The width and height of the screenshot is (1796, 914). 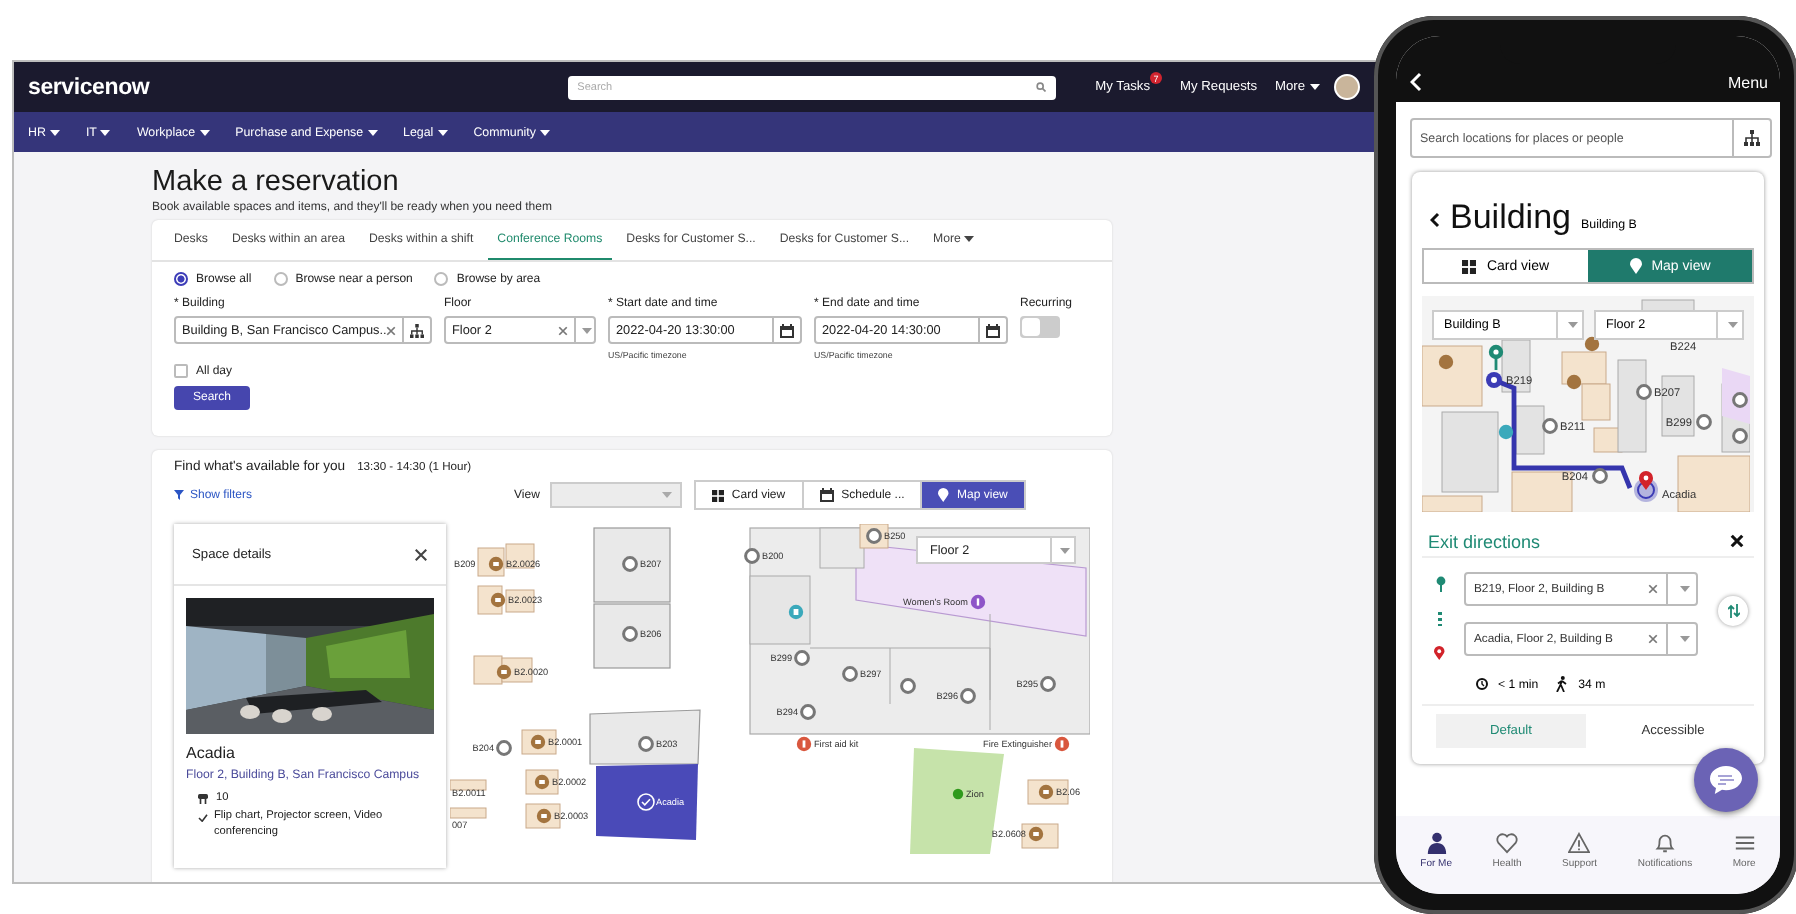 I want to click on heart-icon, so click(x=1507, y=843).